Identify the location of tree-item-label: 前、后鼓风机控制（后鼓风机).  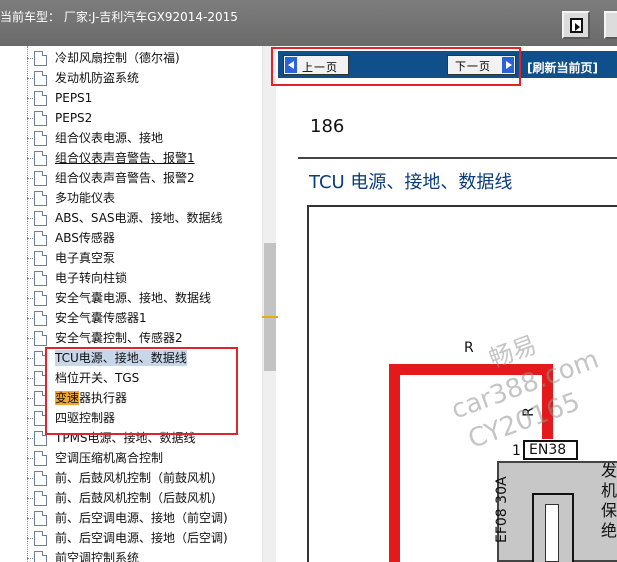
(135, 498).